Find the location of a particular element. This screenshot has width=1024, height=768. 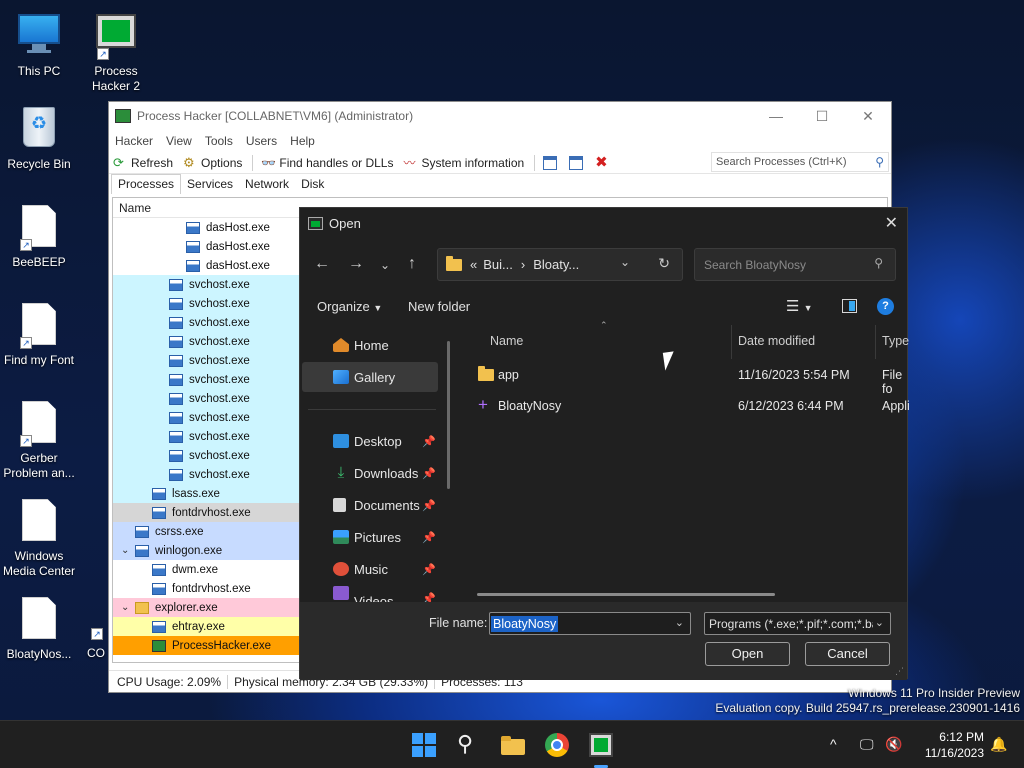

tab-processes: Processes is located at coordinates (146, 184).